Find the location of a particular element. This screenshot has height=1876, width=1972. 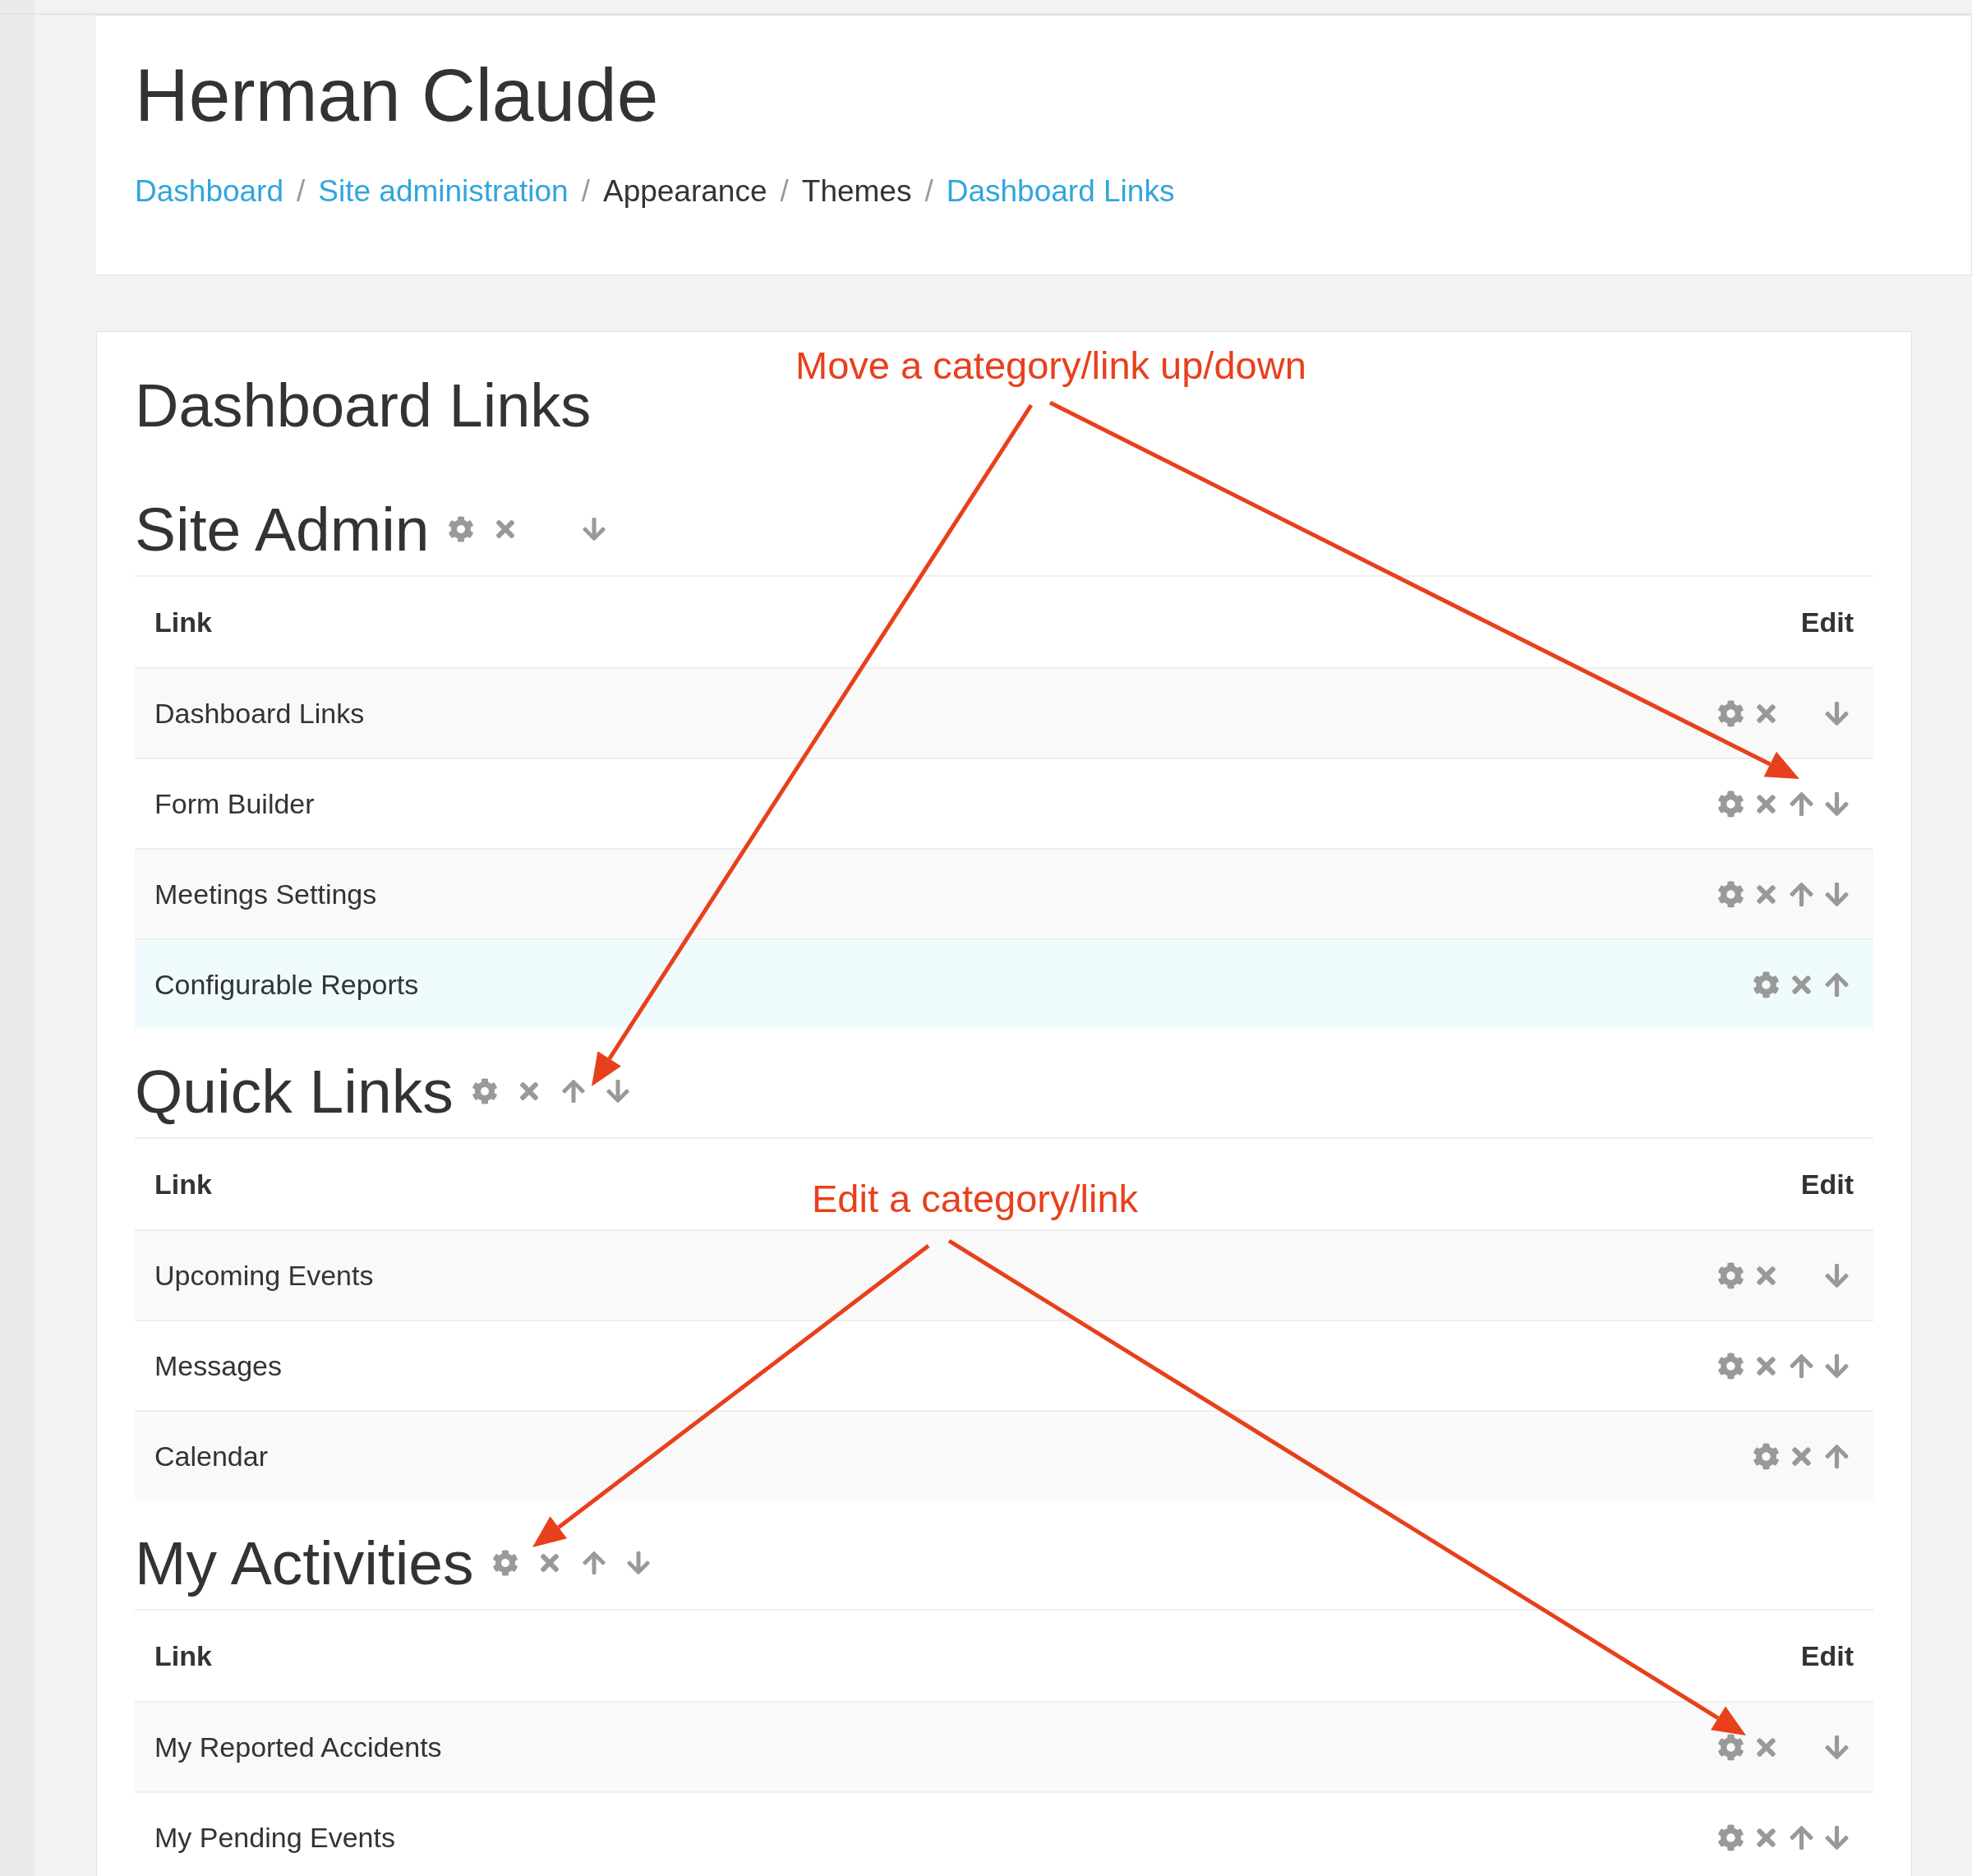

category-heading: Site Admin is located at coordinates (282, 529).